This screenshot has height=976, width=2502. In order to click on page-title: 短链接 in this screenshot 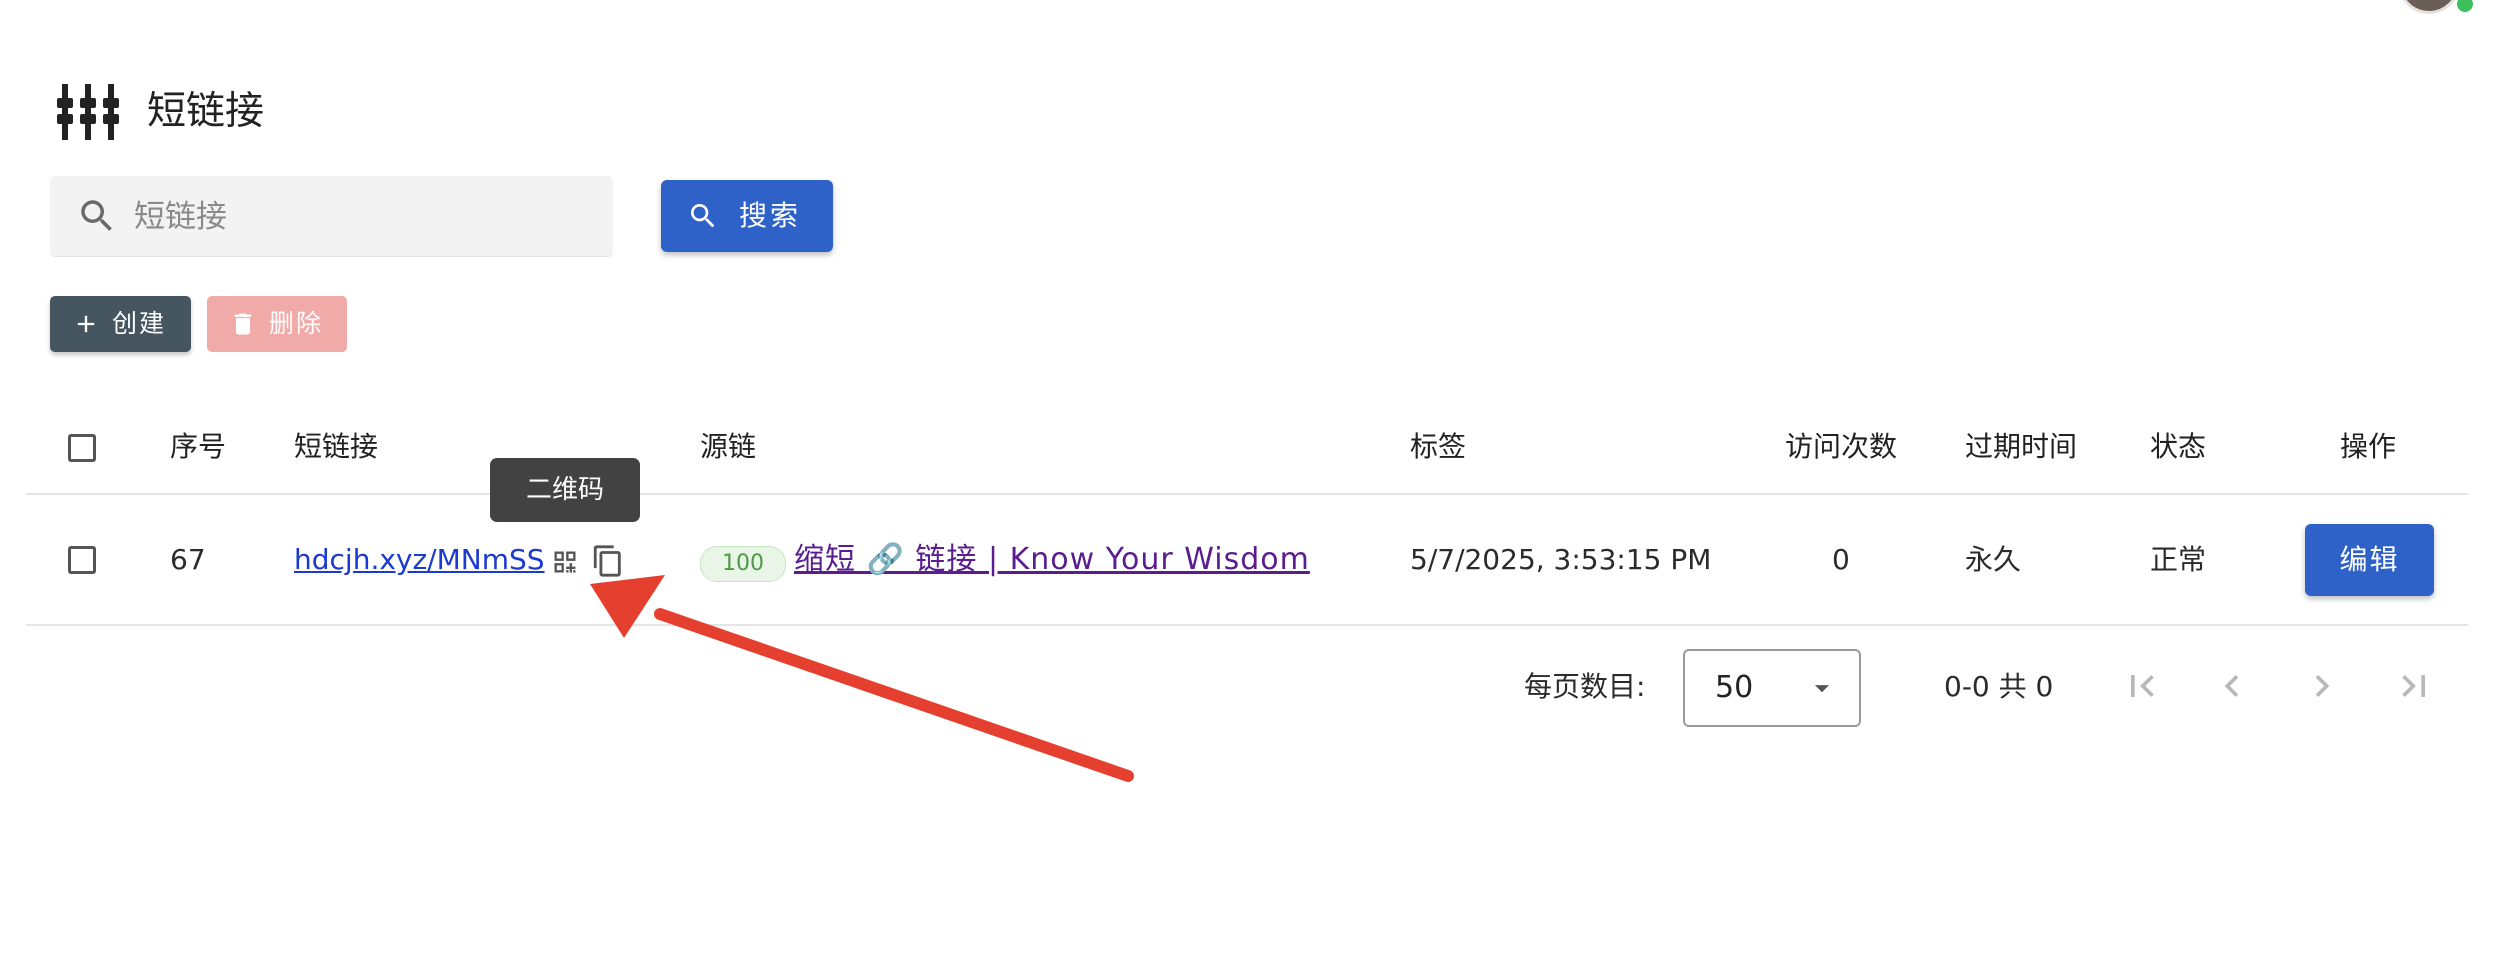, I will do `click(206, 111)`.